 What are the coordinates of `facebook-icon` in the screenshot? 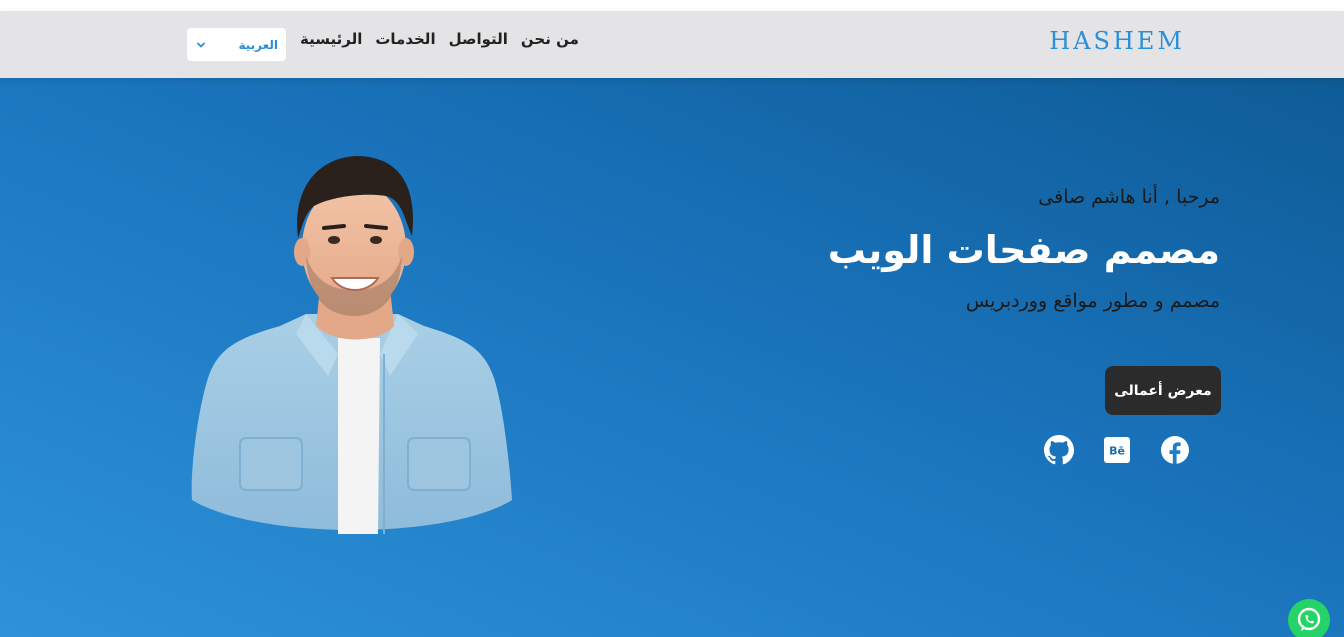 It's located at (1175, 450).